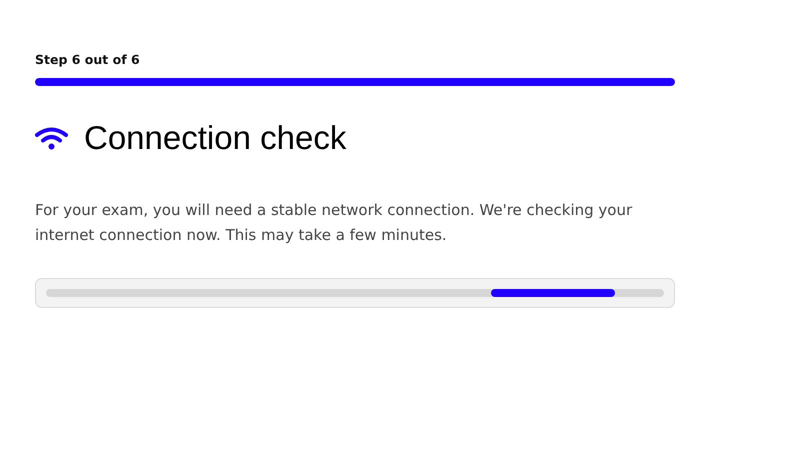 The width and height of the screenshot is (800, 464). I want to click on description: For your exam, you will need a stable network connection. We're checking your internet connection now. This may take a few minutes., so click(334, 223).